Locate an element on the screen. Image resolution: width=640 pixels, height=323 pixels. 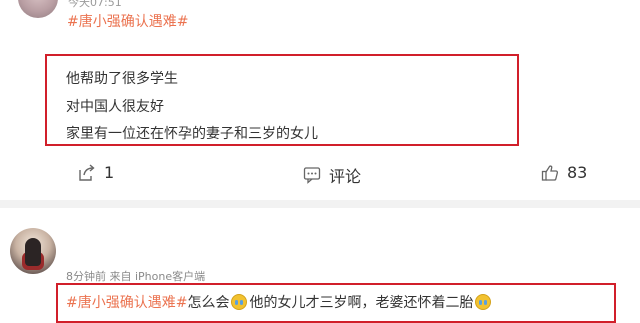
share-button: 1 is located at coordinates (96, 172).